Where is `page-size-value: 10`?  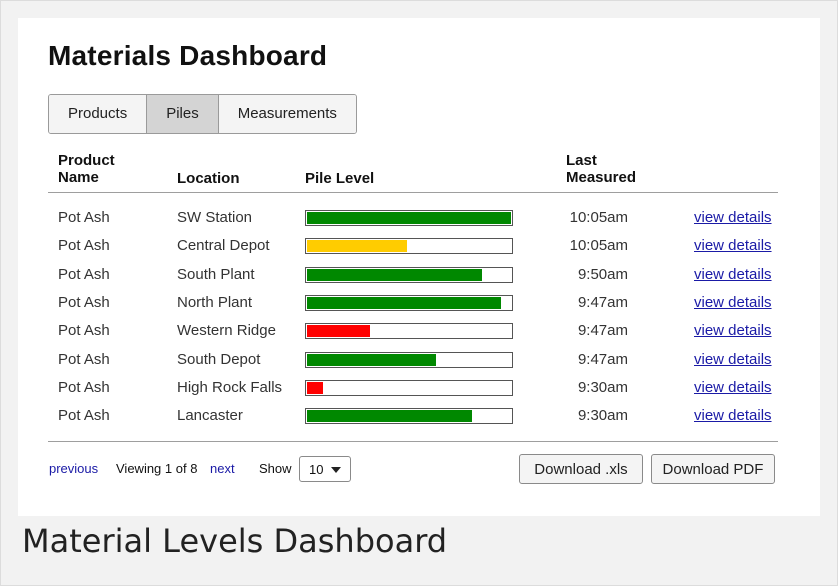 page-size-value: 10 is located at coordinates (316, 469).